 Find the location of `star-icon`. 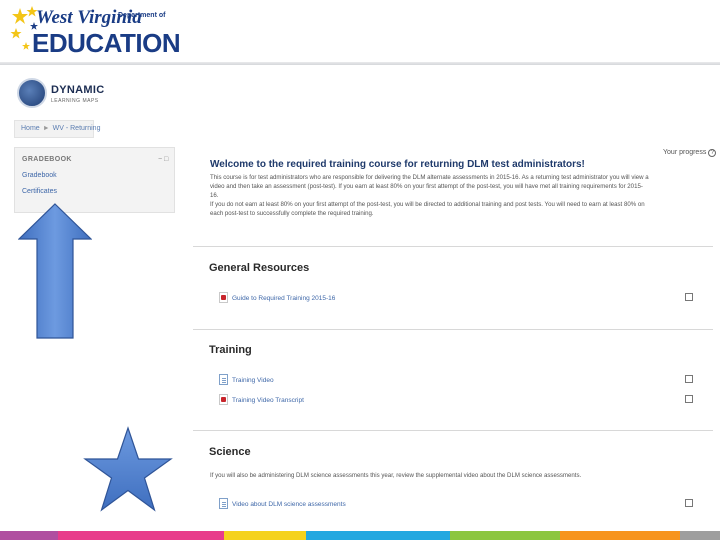

star-icon is located at coordinates (128, 469).